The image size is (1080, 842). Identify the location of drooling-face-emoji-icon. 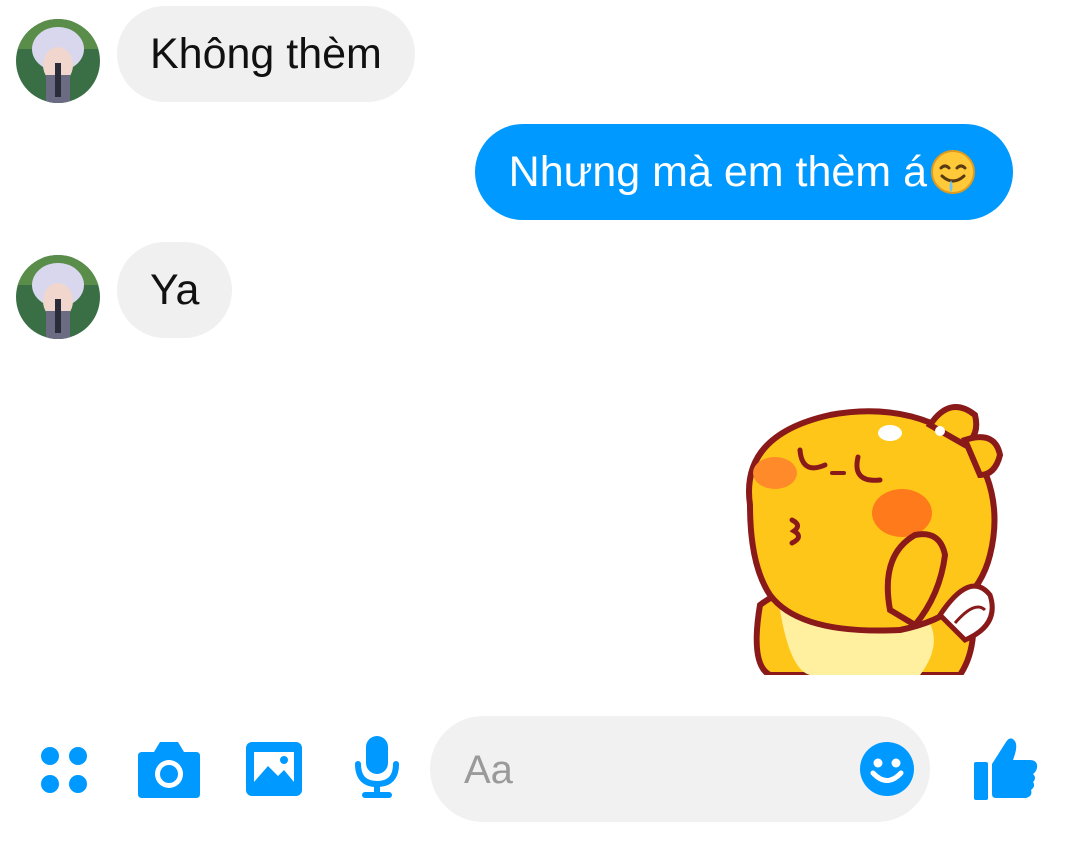
(953, 172).